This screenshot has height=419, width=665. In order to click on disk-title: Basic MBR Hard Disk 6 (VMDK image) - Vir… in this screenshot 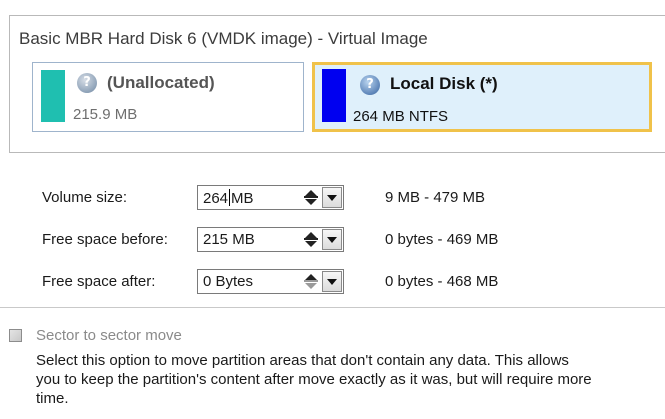, I will do `click(223, 38)`.